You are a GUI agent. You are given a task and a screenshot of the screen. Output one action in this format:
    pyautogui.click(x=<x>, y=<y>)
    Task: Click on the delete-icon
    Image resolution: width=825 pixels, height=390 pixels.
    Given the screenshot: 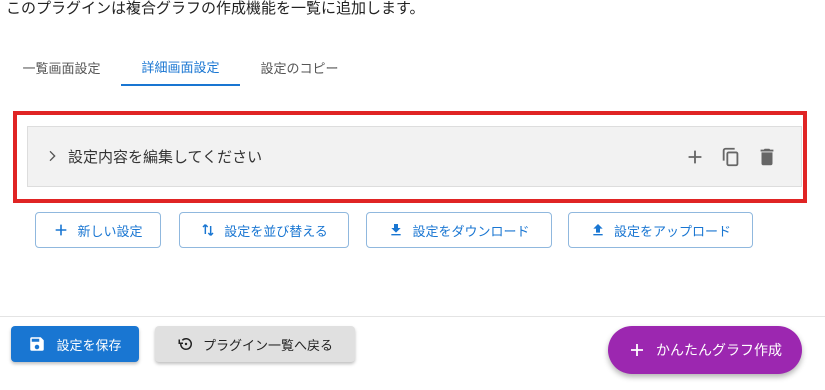 What is the action you would take?
    pyautogui.click(x=767, y=157)
    